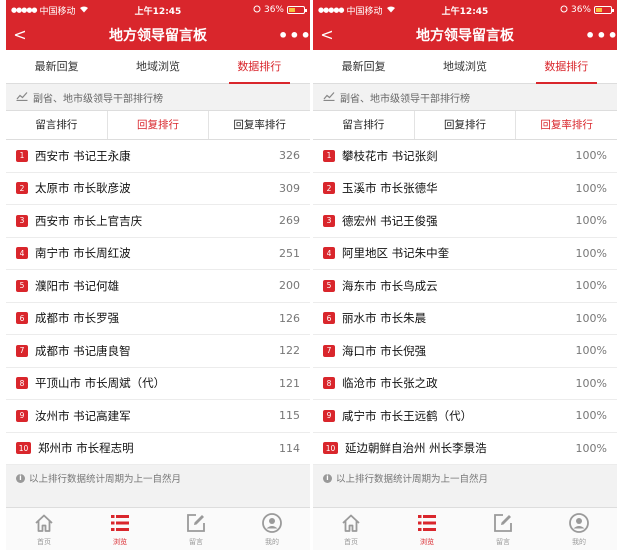 Image resolution: width=621 pixels, height=550 pixels. What do you see at coordinates (158, 416) in the screenshot?
I see `ranking-row: 9 汝州市 书记高建军 115` at bounding box center [158, 416].